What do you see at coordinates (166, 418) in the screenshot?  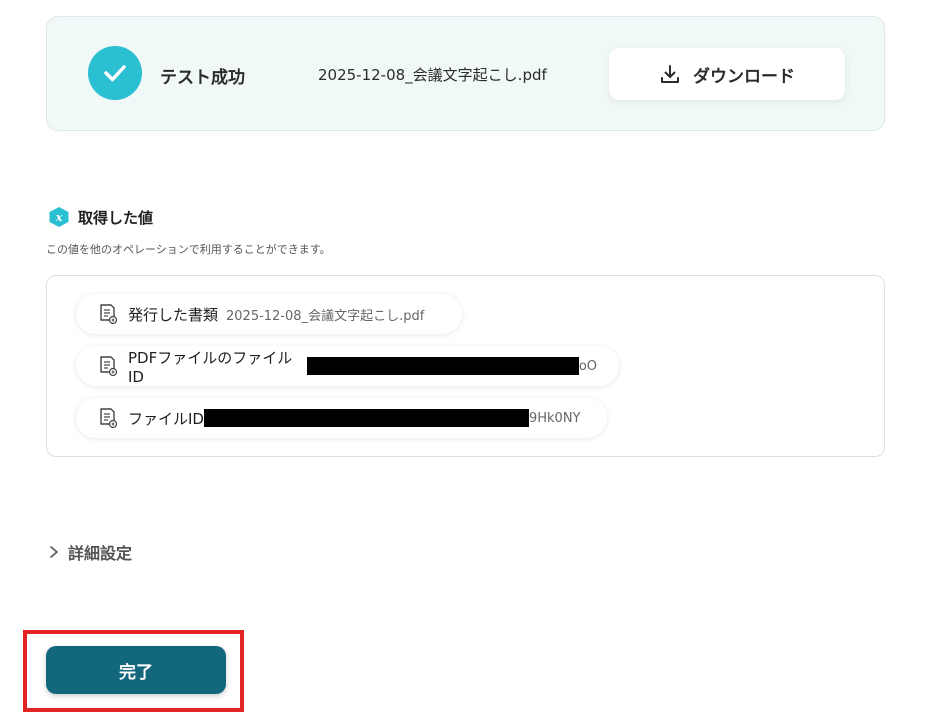 I see `value-chip-label: ファイルID` at bounding box center [166, 418].